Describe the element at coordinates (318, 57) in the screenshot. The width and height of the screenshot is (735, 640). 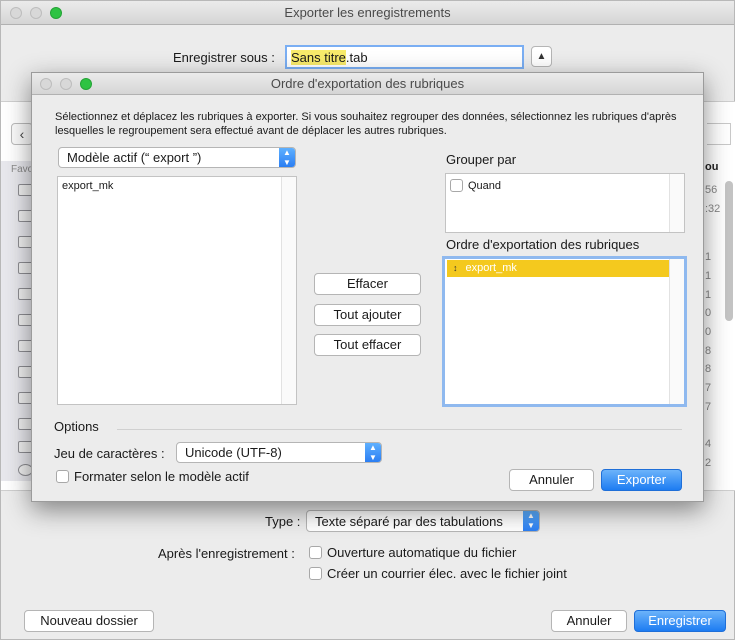
I see `filename-selection: Sans titre` at that location.